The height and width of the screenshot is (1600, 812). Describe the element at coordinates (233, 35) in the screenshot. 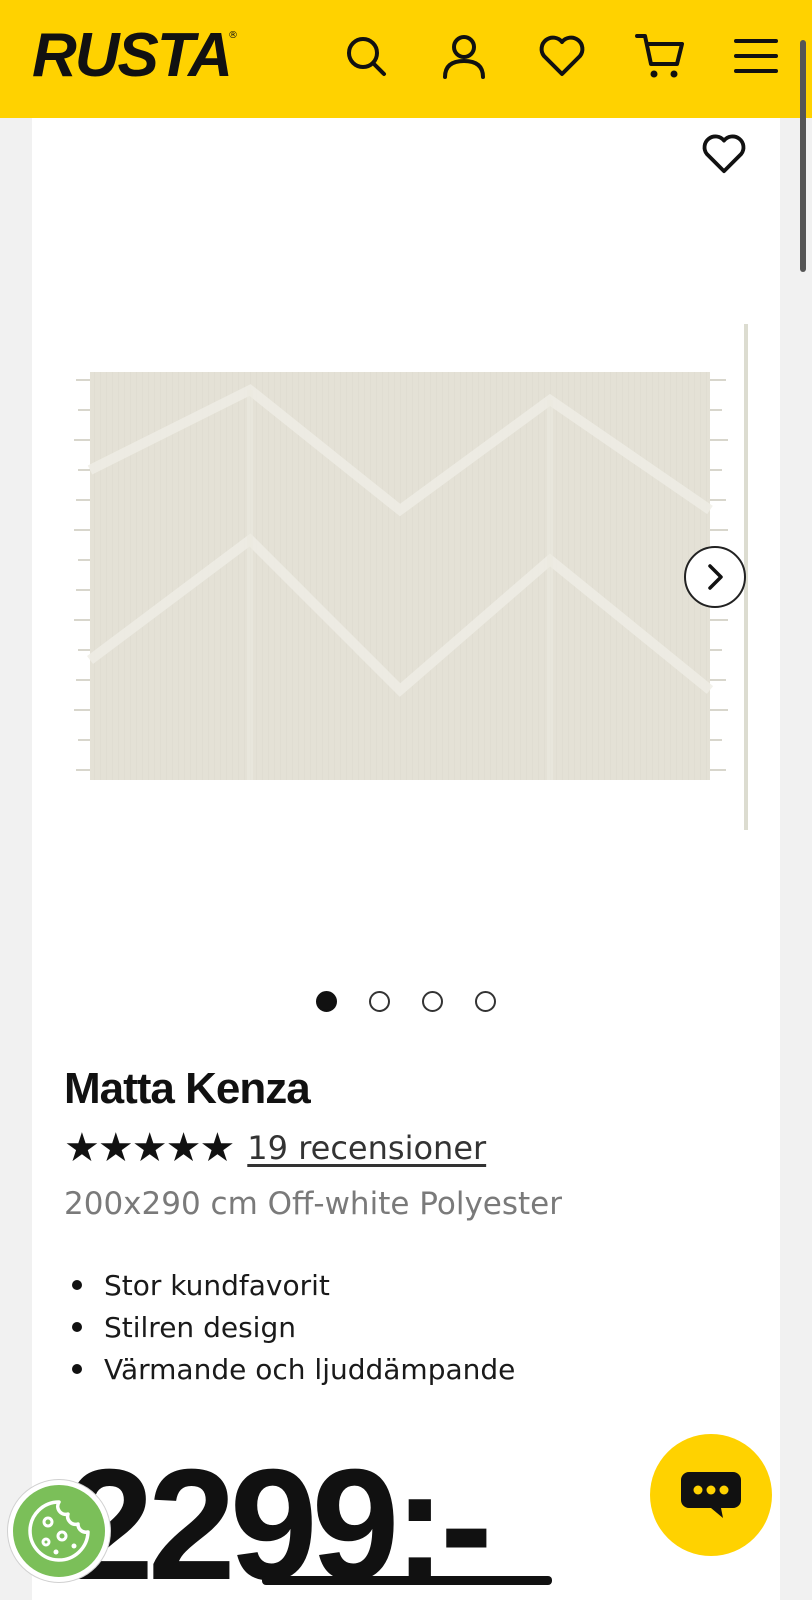

I see `registered-mark: ®` at that location.